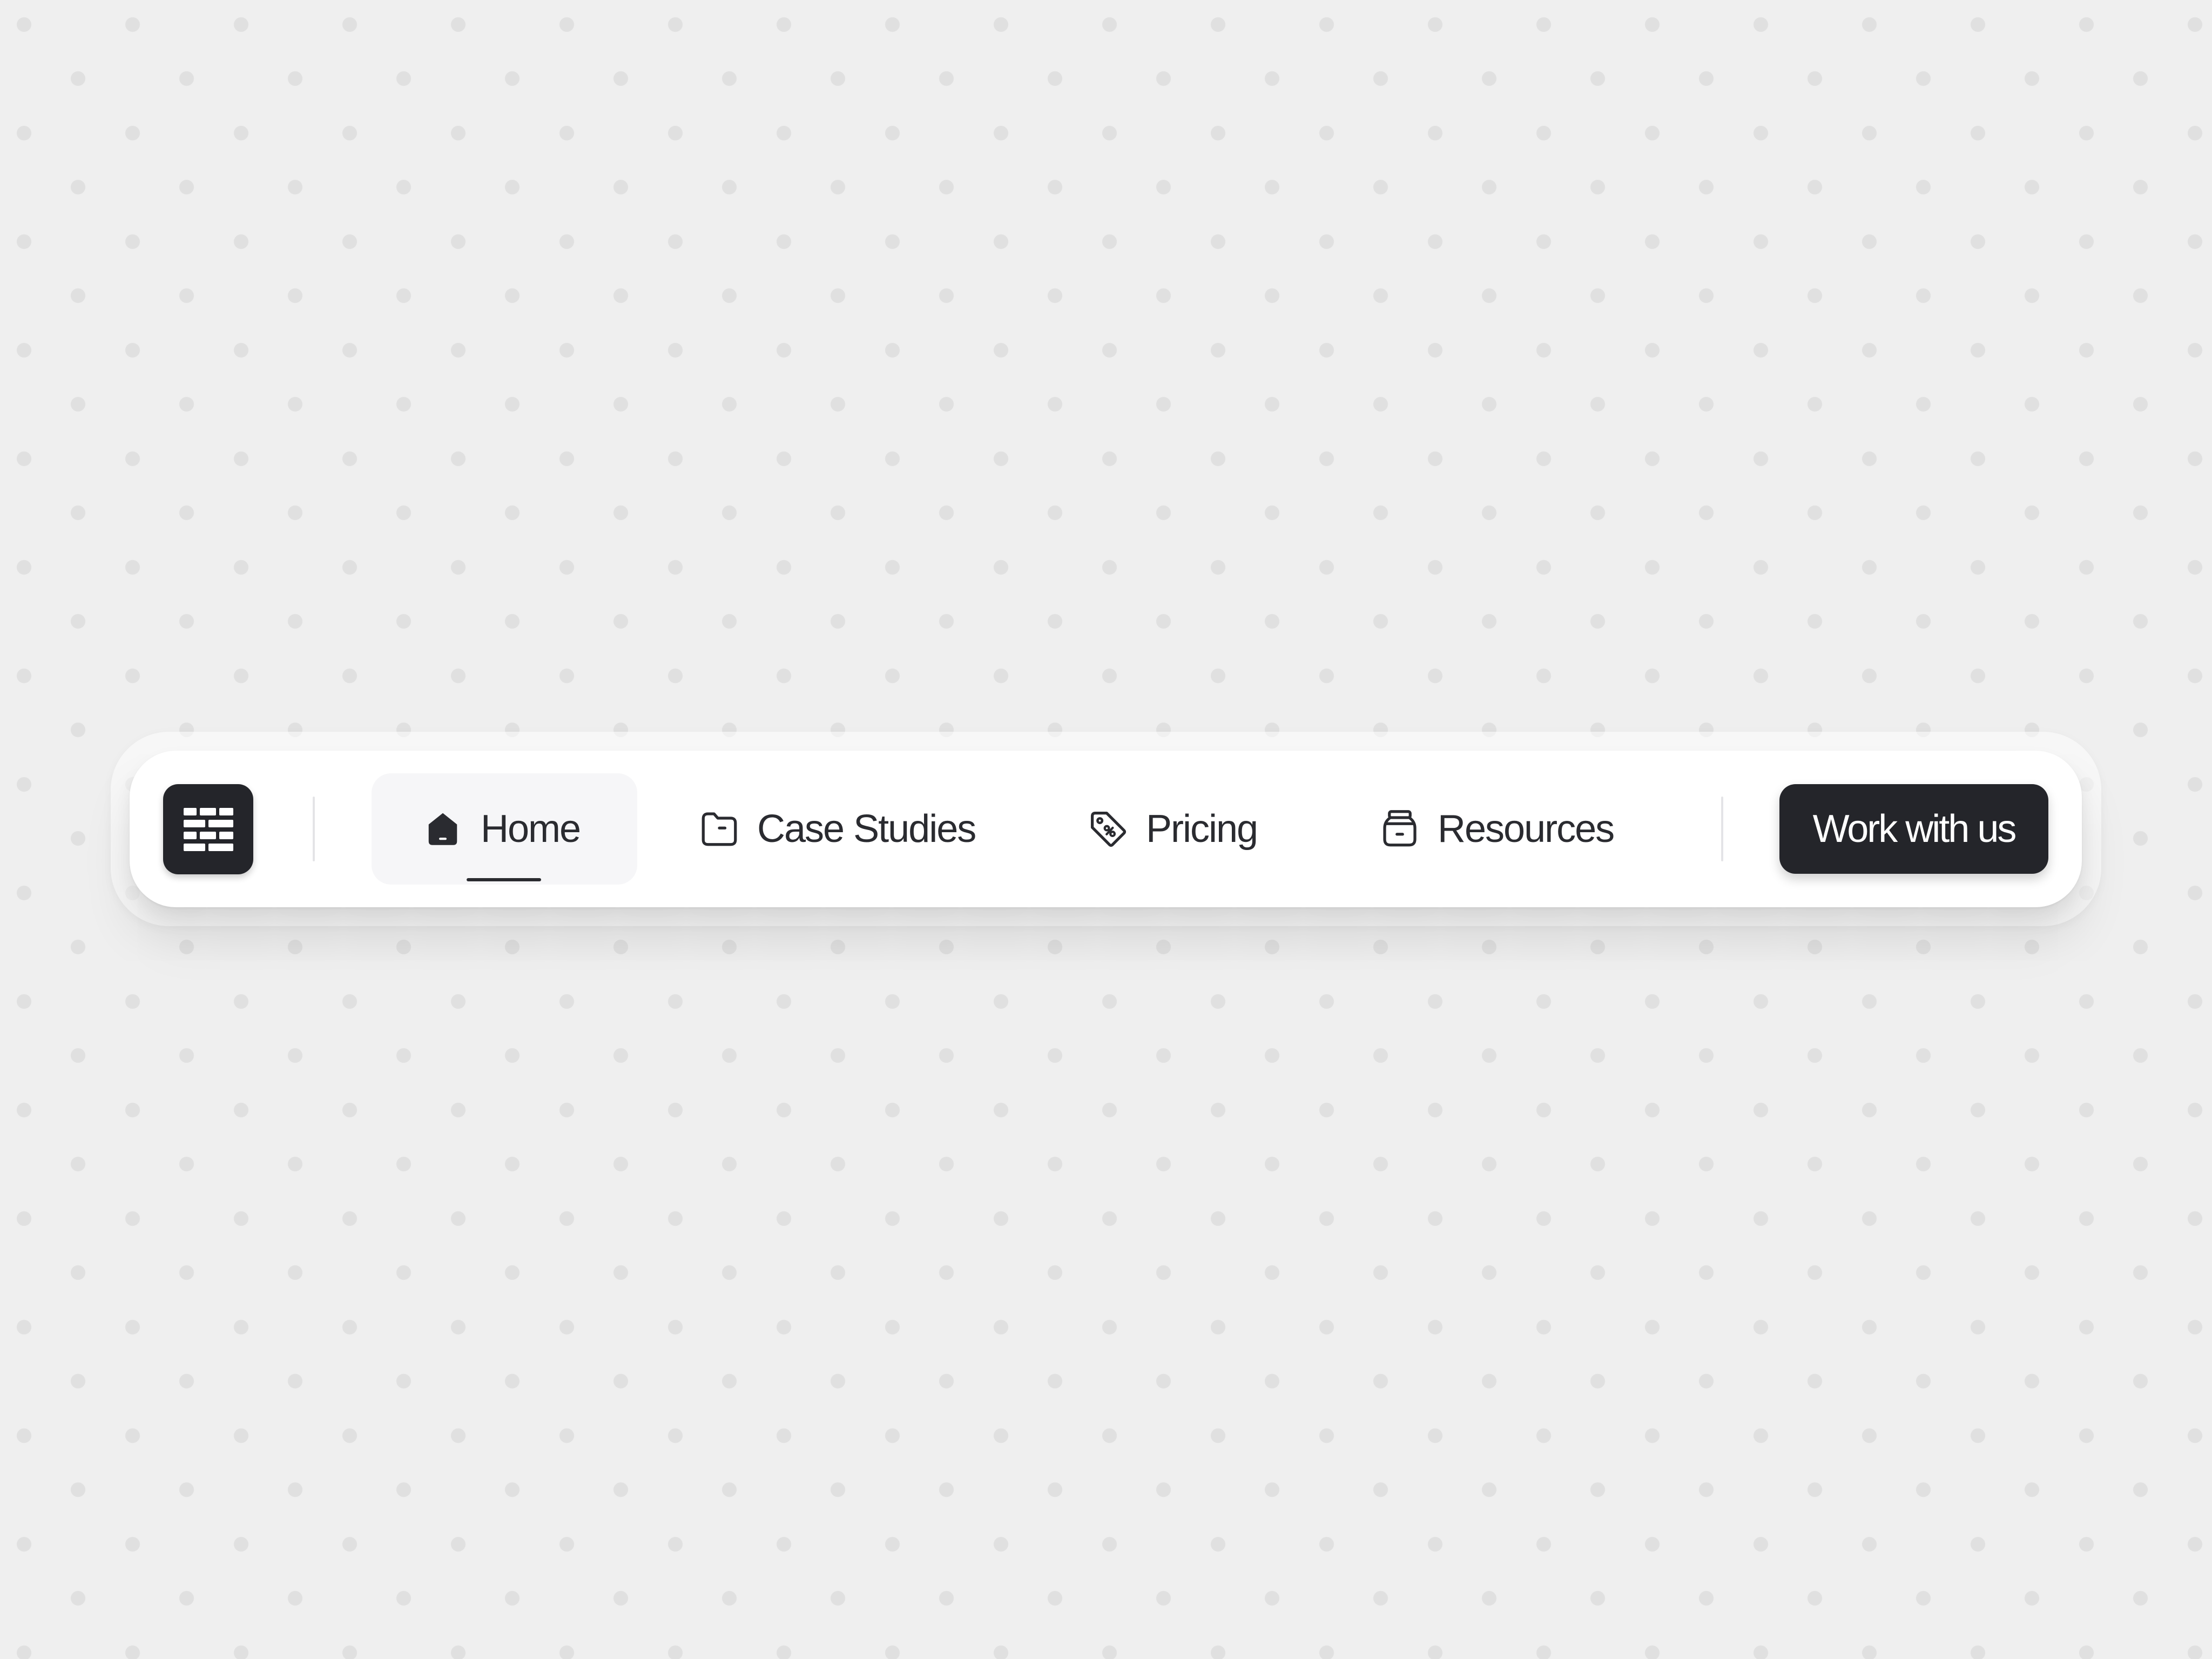 This screenshot has height=1659, width=2212. I want to click on nav-item-label: Pricing, so click(1202, 829).